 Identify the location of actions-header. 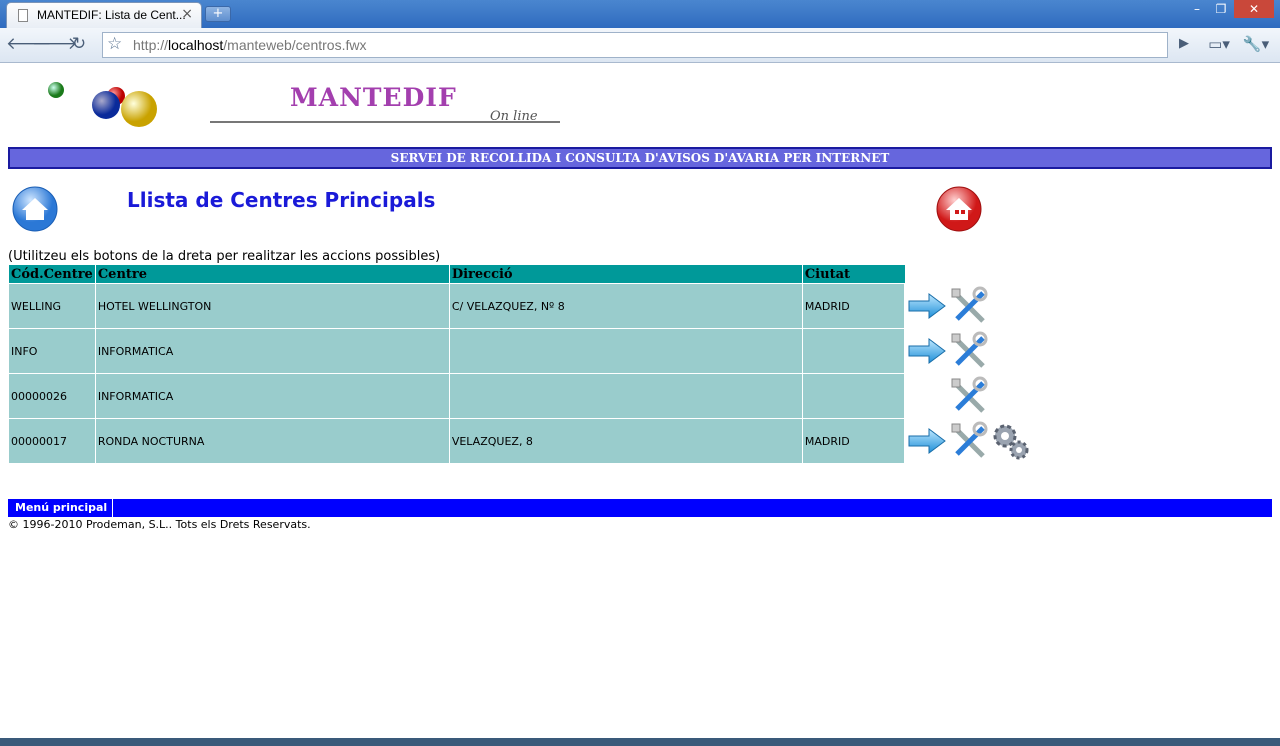
(969, 274).